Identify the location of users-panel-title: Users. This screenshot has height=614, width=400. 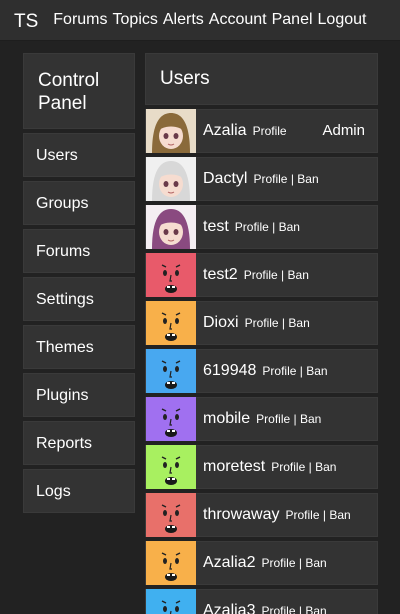
(261, 79).